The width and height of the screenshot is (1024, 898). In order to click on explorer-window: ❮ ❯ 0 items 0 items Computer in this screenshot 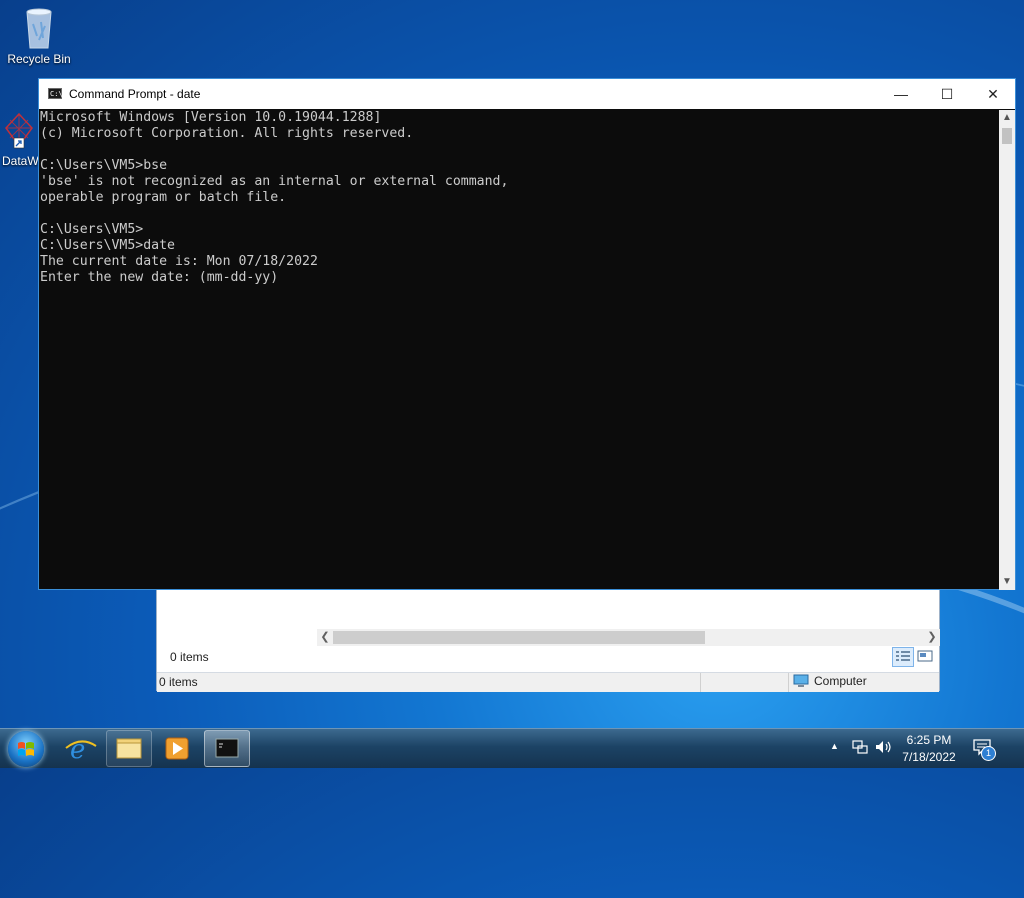, I will do `click(548, 638)`.